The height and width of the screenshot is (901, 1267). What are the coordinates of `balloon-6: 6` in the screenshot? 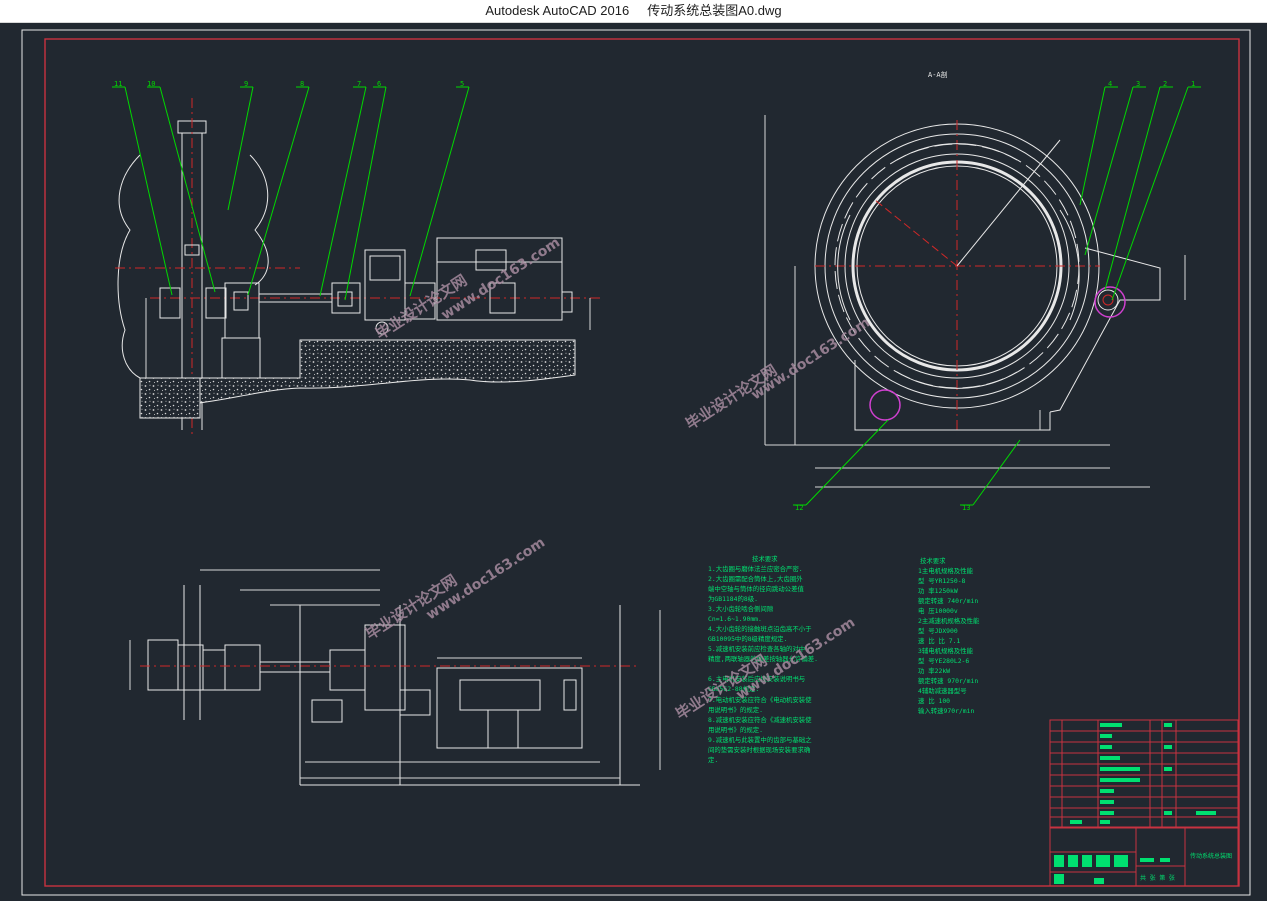 It's located at (379, 84).